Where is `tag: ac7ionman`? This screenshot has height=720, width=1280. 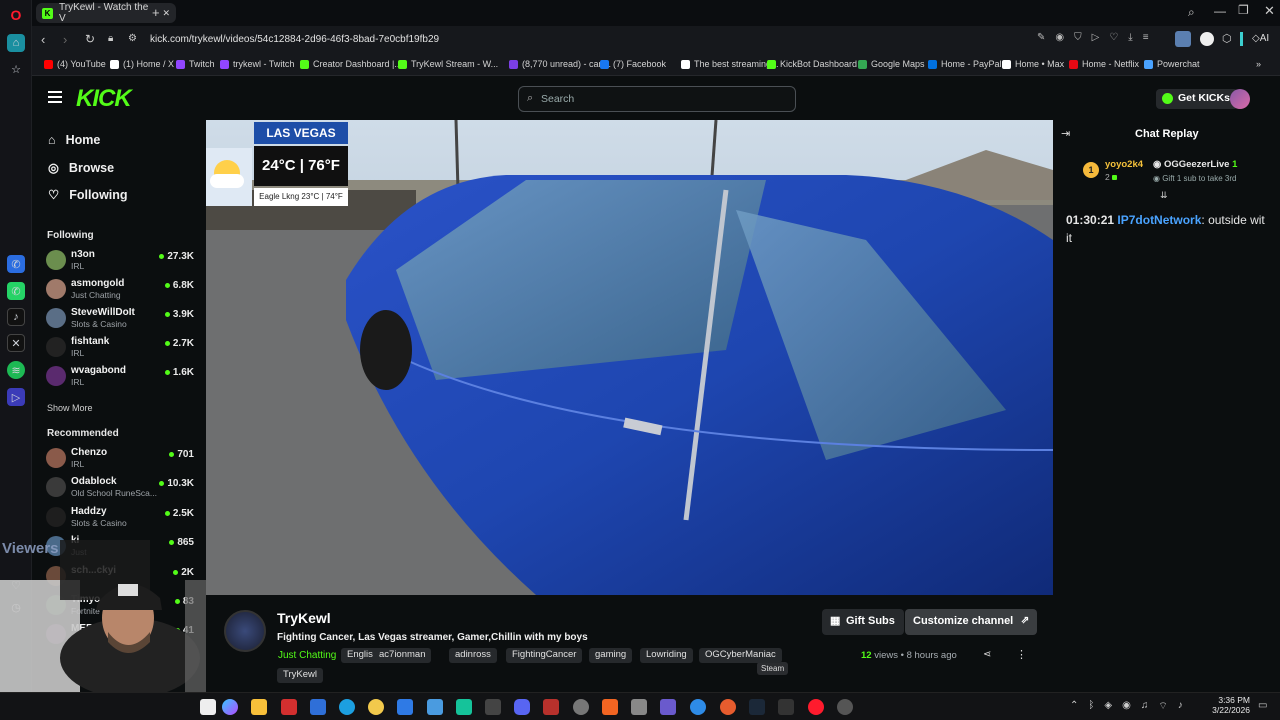
tag: ac7ionman is located at coordinates (402, 655).